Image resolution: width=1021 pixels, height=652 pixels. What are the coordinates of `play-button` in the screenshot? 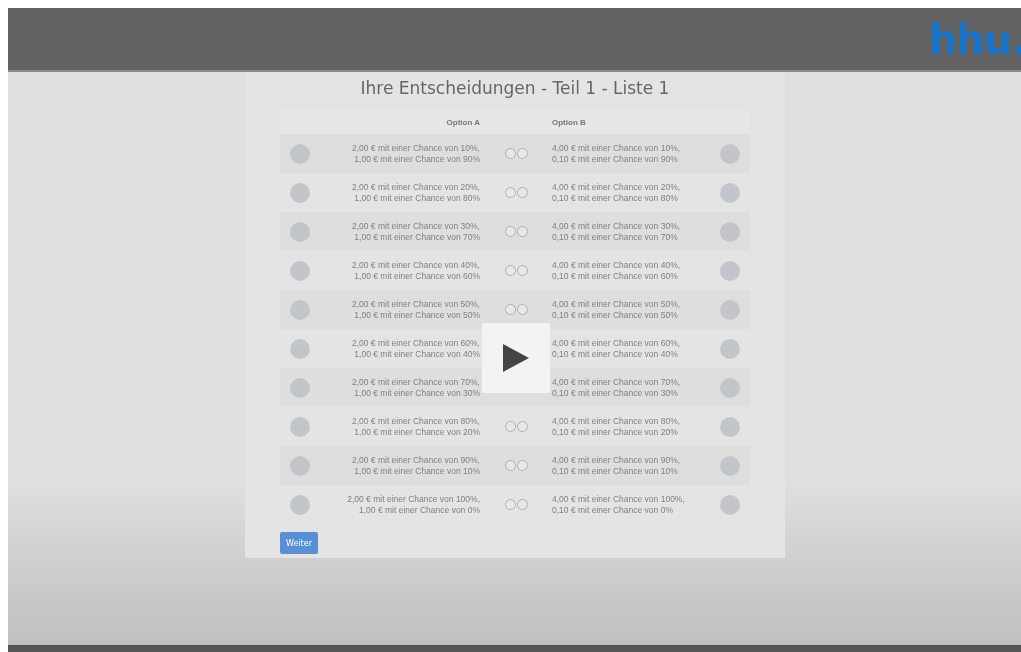 It's located at (516, 358).